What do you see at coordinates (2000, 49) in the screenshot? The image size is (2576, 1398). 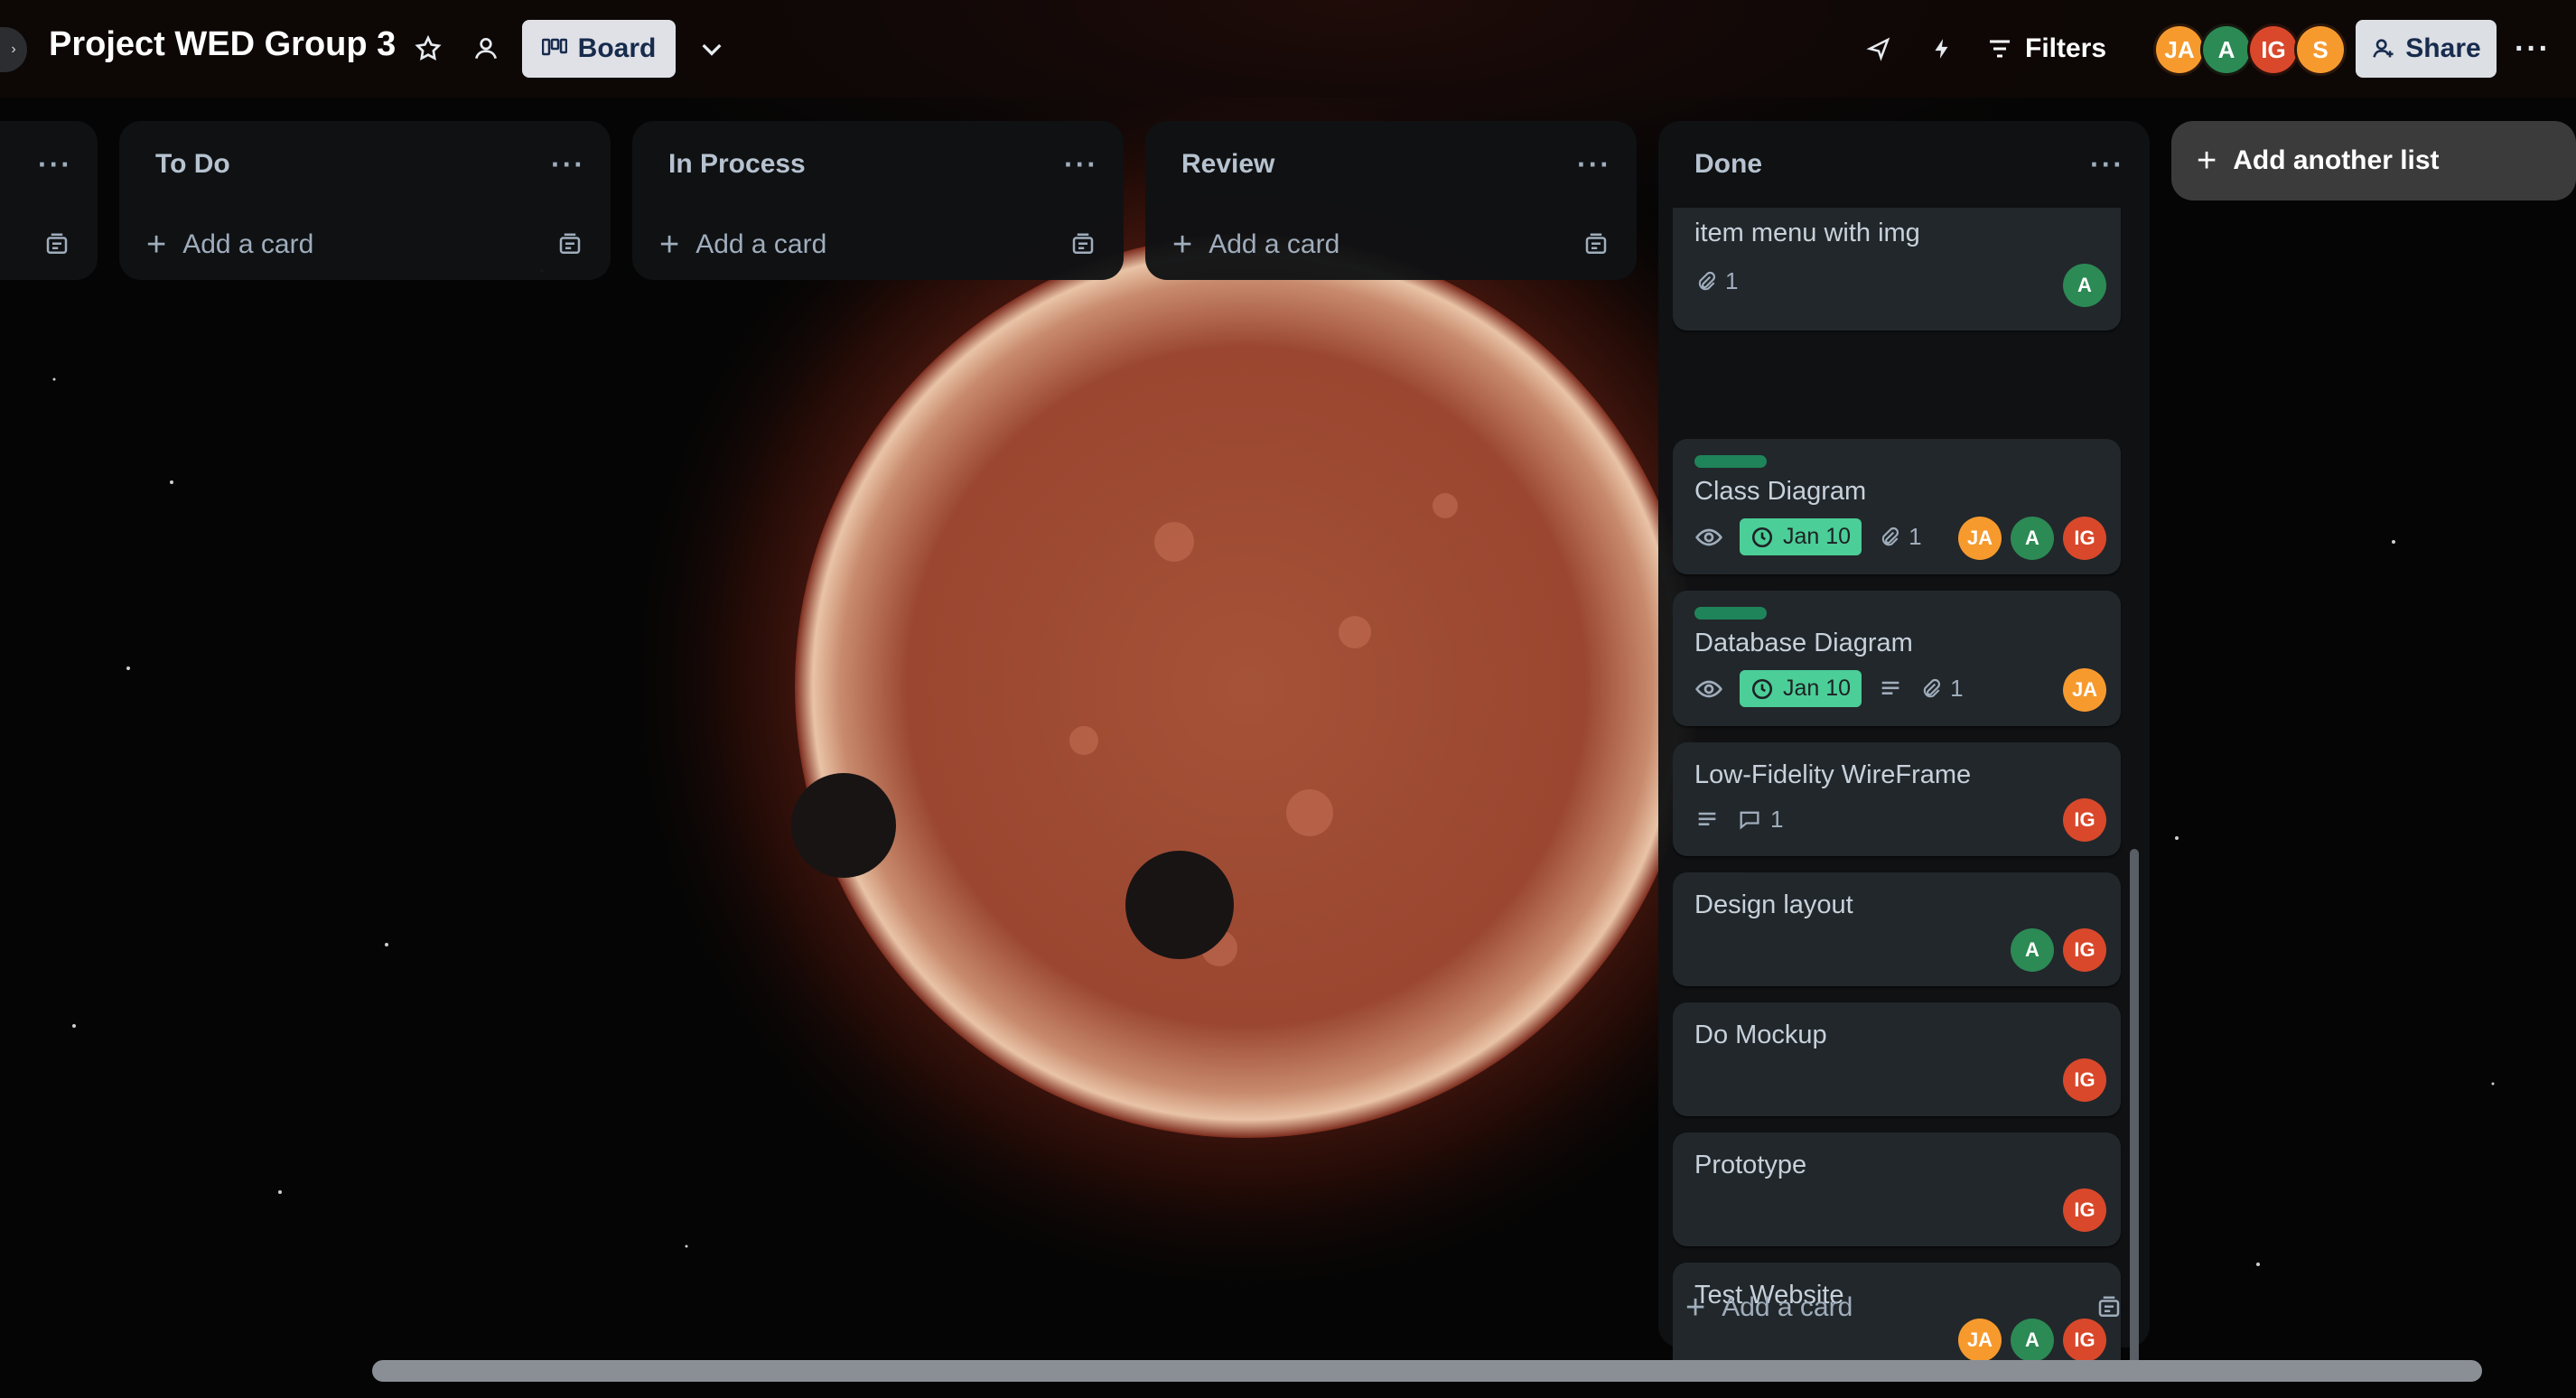 I see `filter-icon` at bounding box center [2000, 49].